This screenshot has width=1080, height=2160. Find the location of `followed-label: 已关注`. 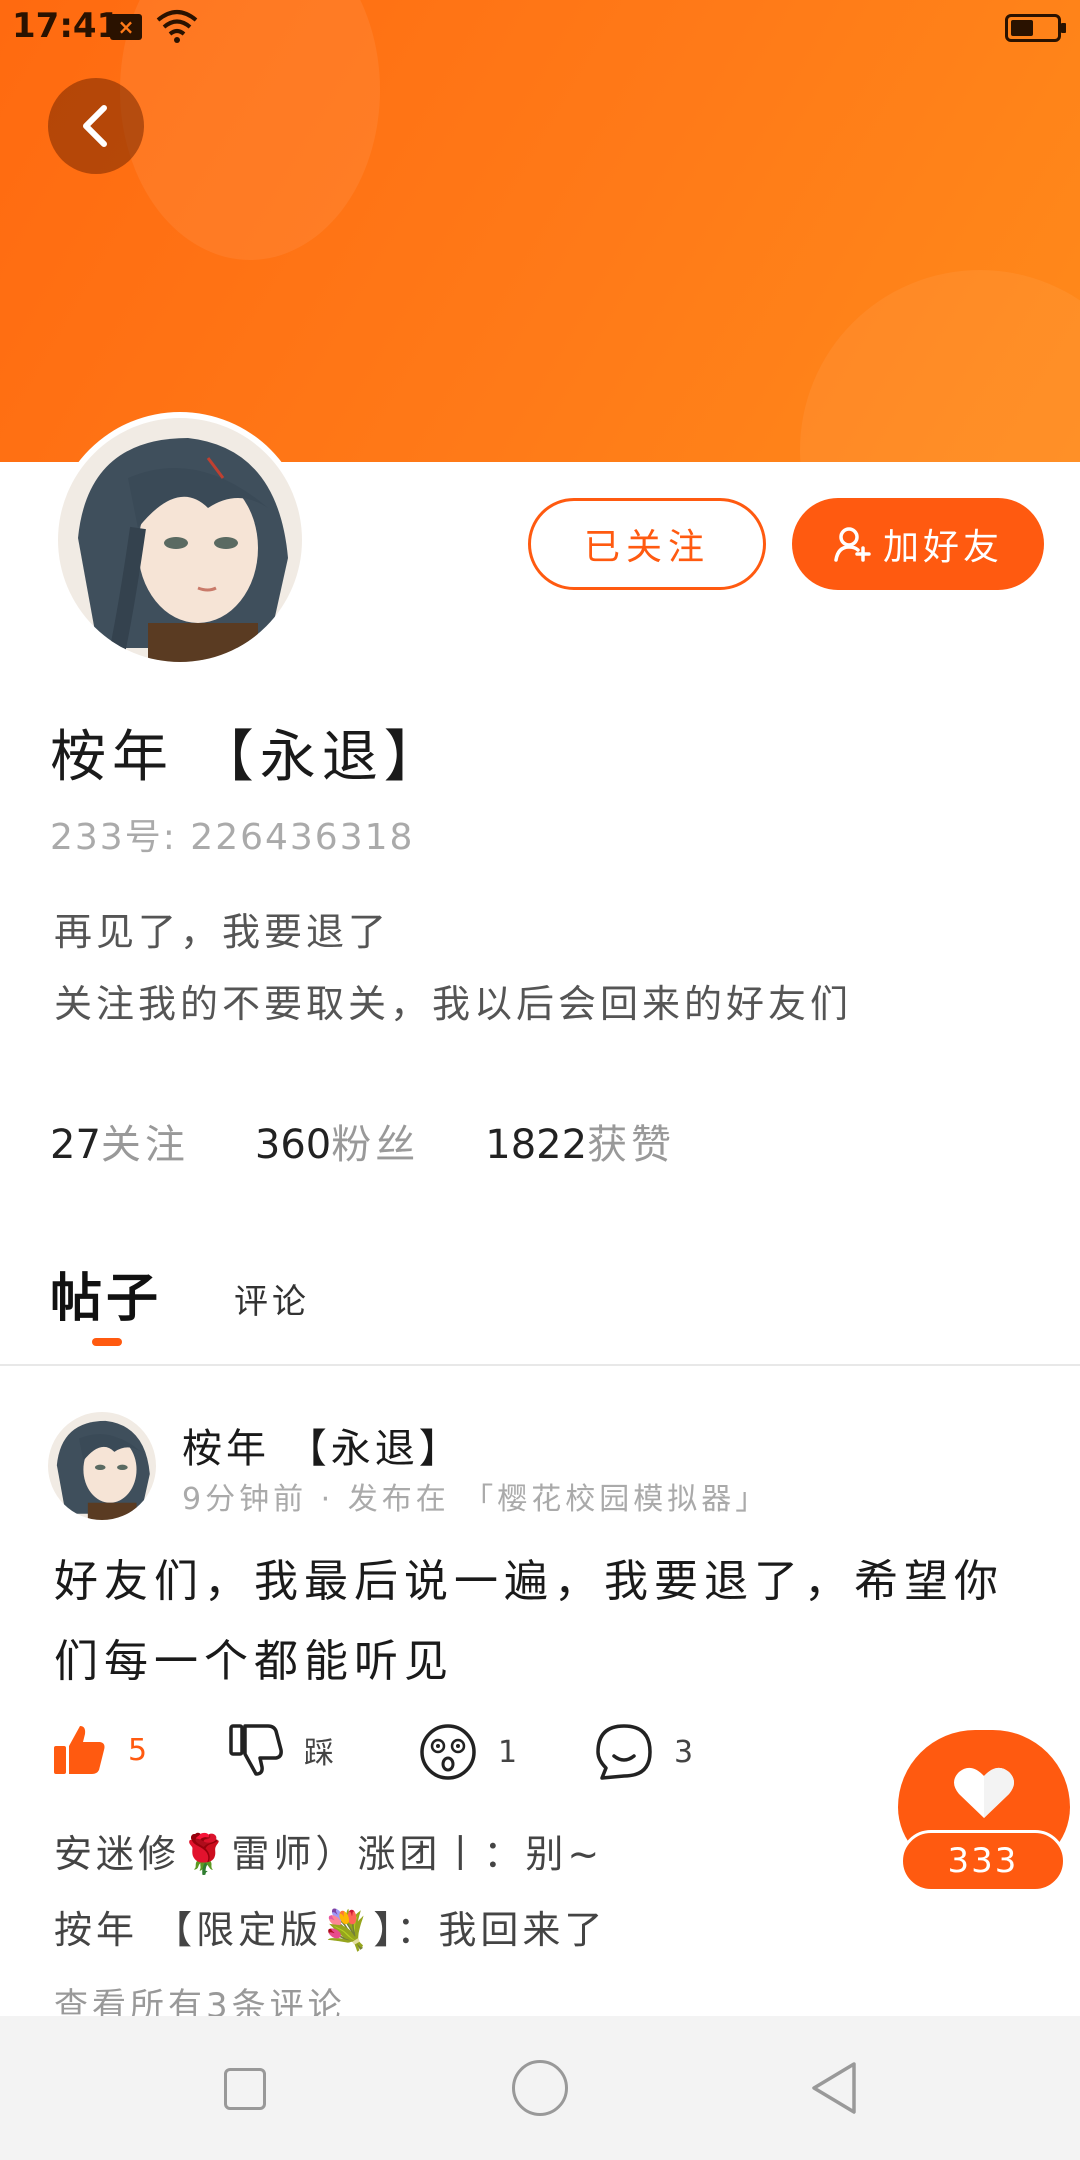

followed-label: 已关注 is located at coordinates (646, 547).